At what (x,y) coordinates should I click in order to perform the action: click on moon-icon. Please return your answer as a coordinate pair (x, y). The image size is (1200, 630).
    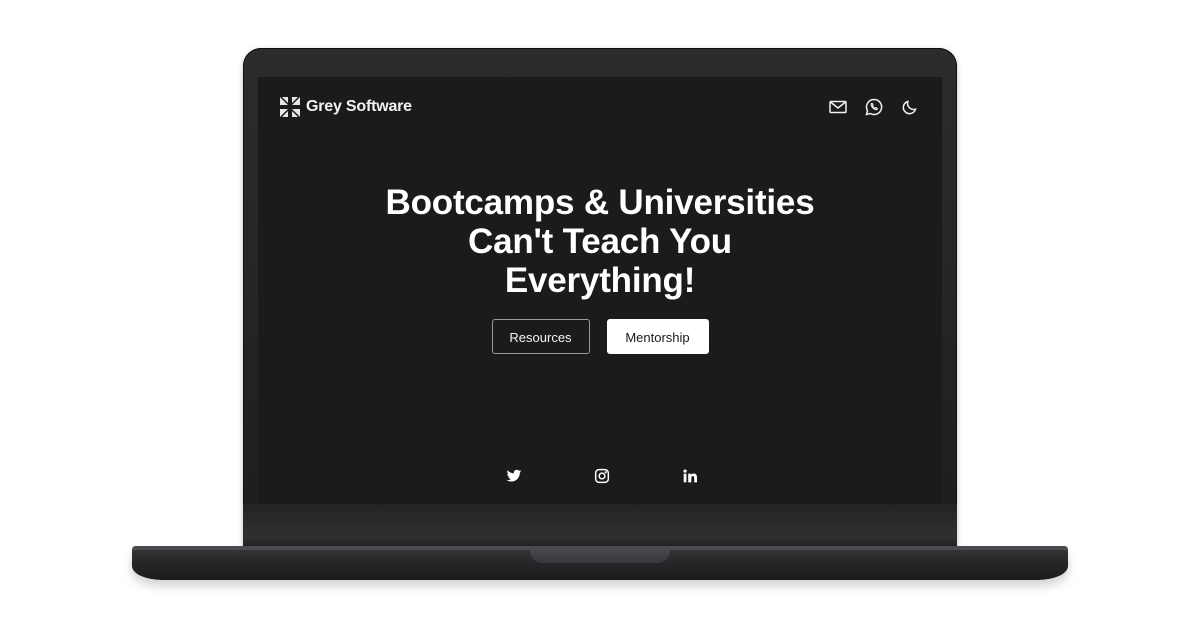
    Looking at the image, I should click on (910, 107).